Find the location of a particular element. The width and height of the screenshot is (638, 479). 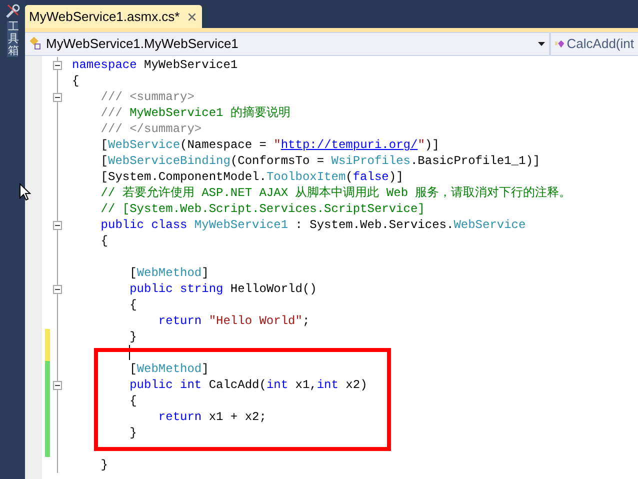

code-line: /// MyWebService1 的摘要说明 is located at coordinates (195, 113).